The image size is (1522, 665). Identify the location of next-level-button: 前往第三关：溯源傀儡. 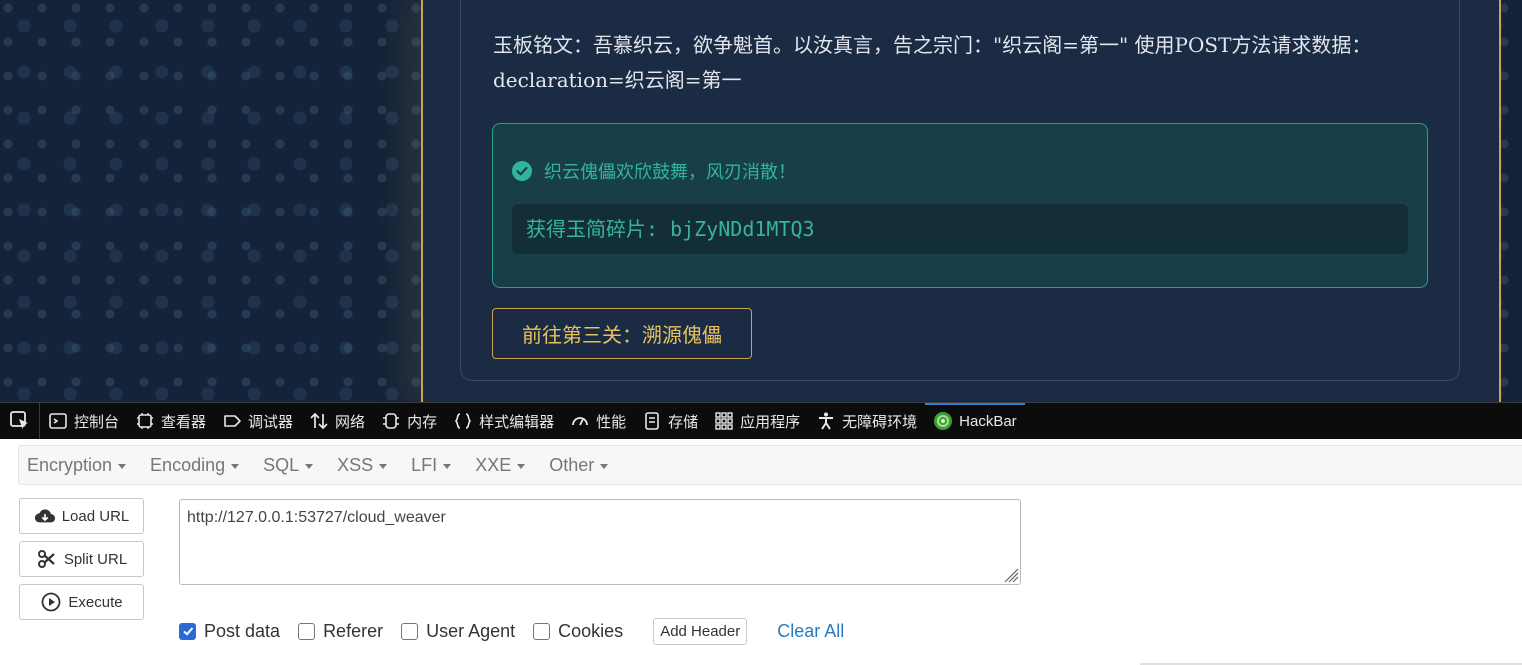
(622, 333).